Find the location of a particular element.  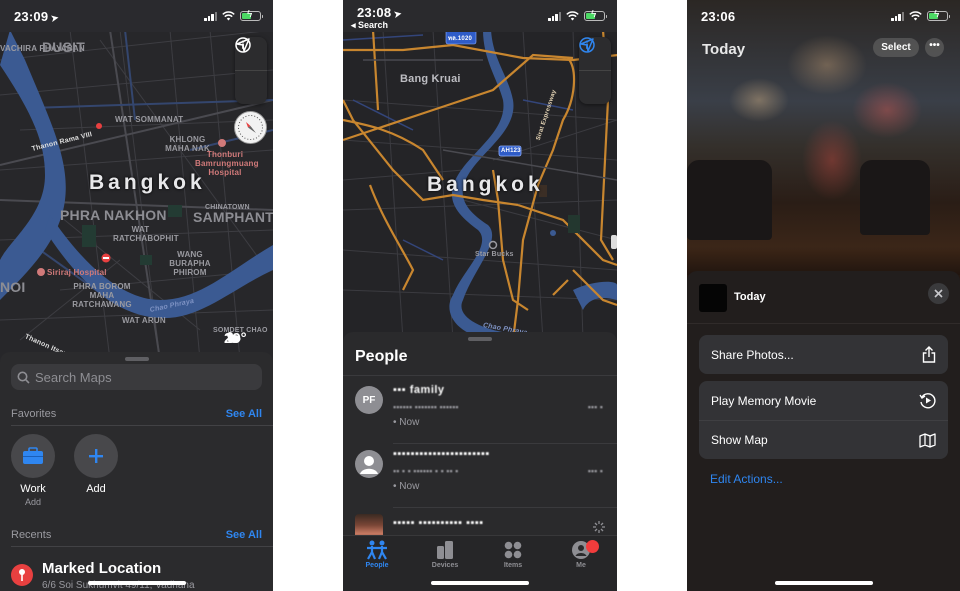

map-area-label: WAT ARUN is located at coordinates (144, 320).